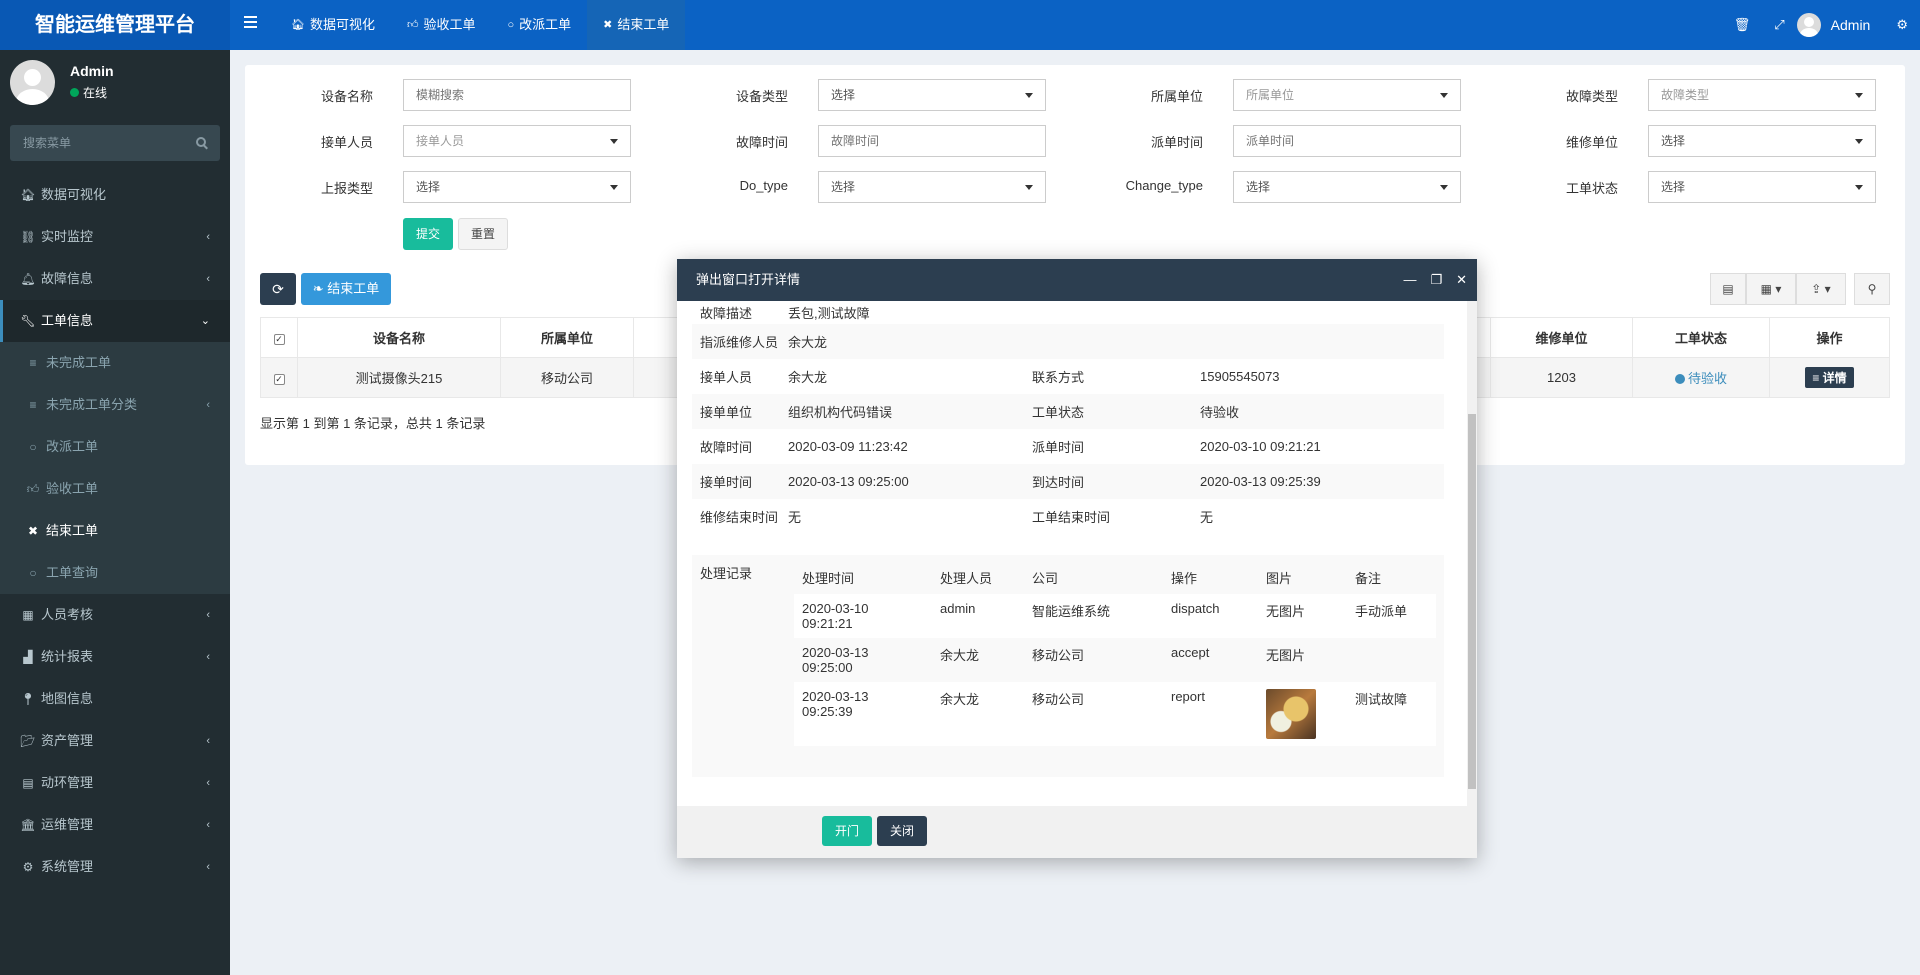 This screenshot has height=975, width=1920. What do you see at coordinates (1762, 95) in the screenshot?
I see `fault-type-select: 故障类型` at bounding box center [1762, 95].